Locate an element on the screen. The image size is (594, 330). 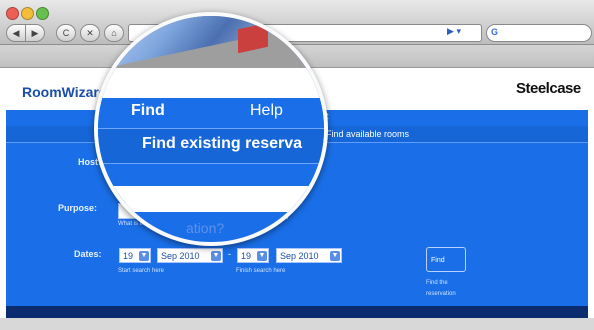
magnified-device-image is located at coordinates (209, 42).